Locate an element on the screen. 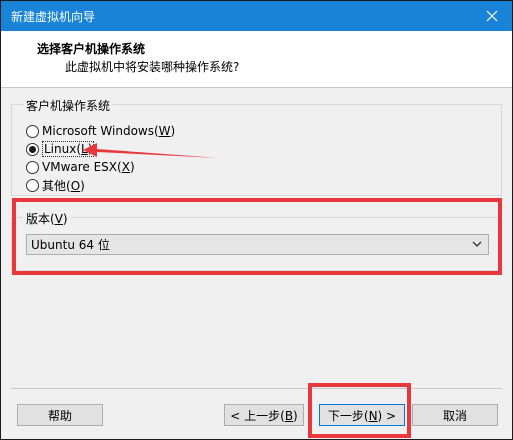 Image resolution: width=513 pixels, height=440 pixels. radio-vmware-esx: VMware ESX(X) is located at coordinates (80, 167).